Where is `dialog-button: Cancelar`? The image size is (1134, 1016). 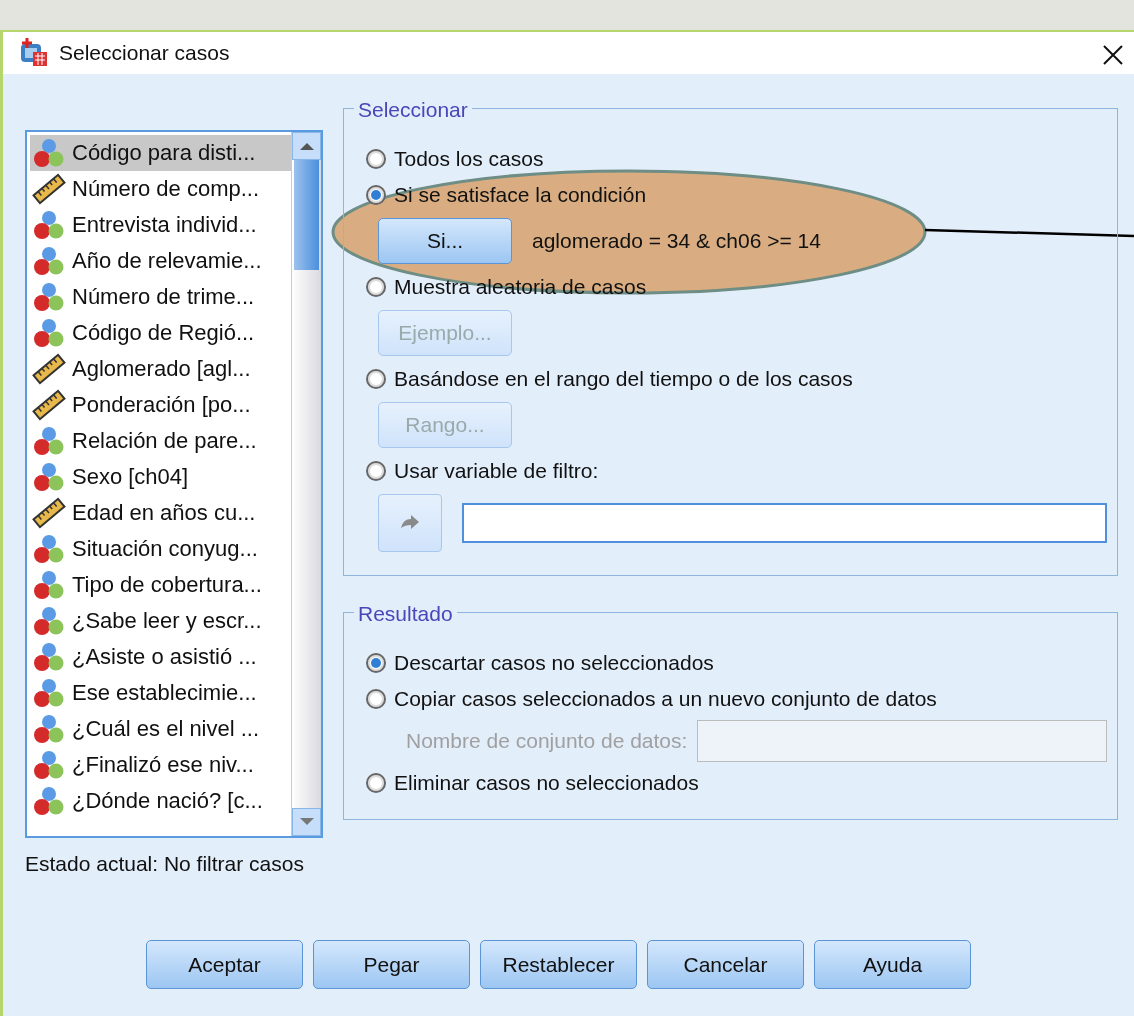 dialog-button: Cancelar is located at coordinates (725, 964).